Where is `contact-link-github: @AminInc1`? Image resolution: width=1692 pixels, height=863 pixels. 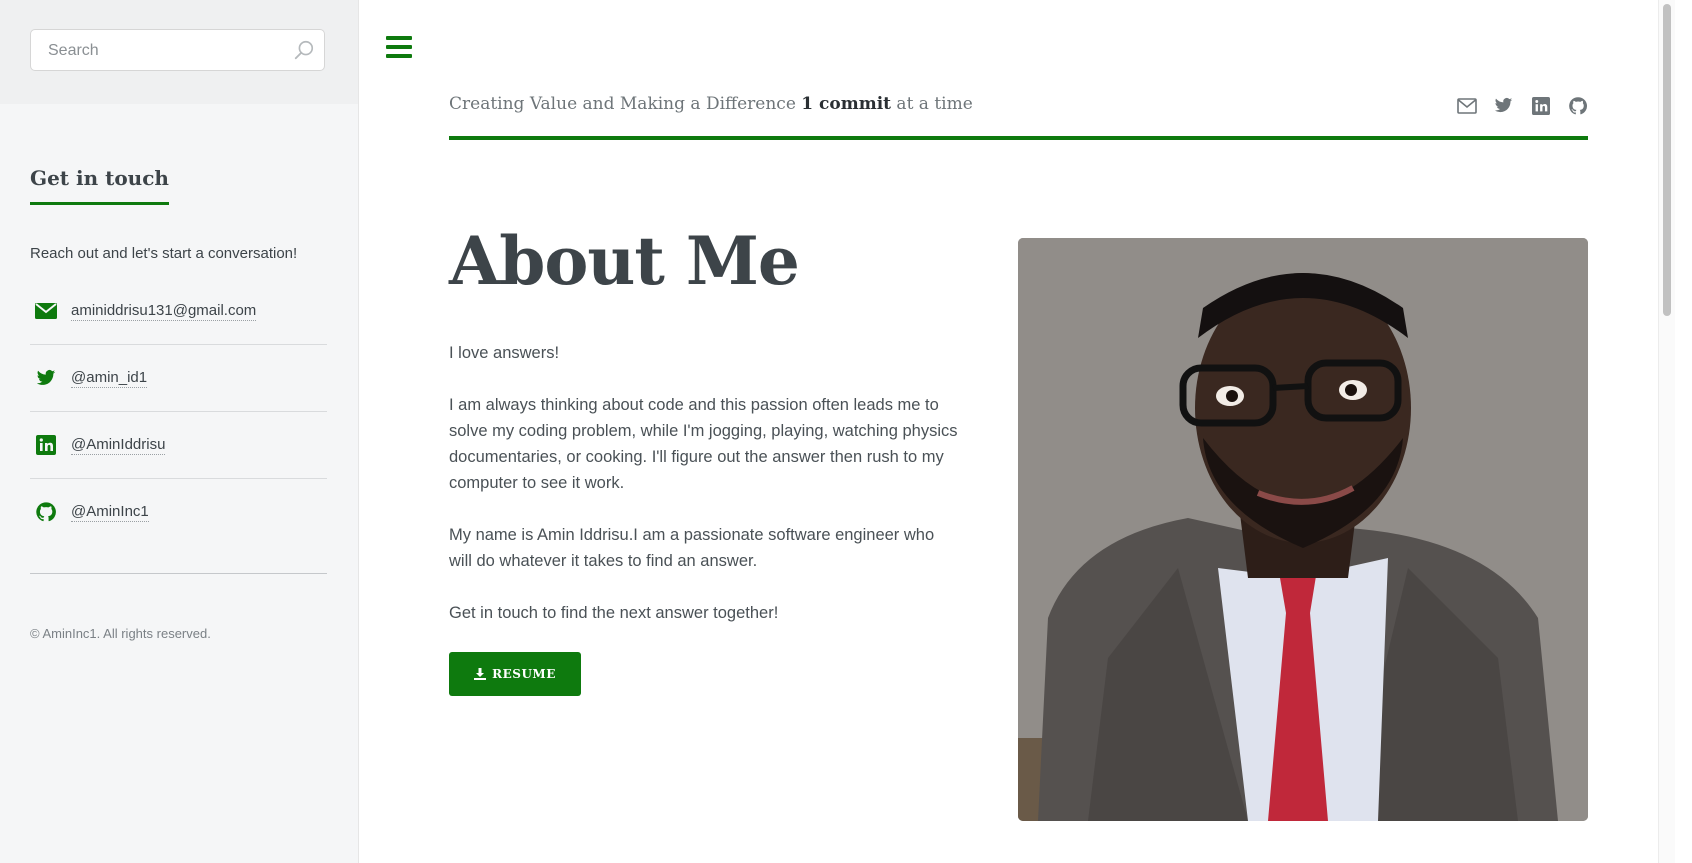
contact-link-github: @AminInc1 is located at coordinates (110, 512).